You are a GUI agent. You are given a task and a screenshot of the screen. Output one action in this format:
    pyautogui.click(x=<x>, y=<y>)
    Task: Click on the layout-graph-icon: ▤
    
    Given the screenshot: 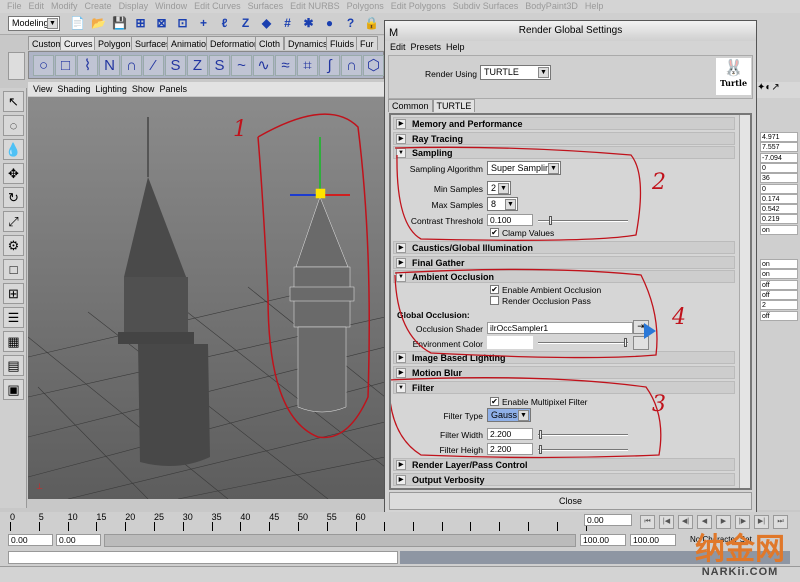 What is the action you would take?
    pyautogui.click(x=13, y=365)
    